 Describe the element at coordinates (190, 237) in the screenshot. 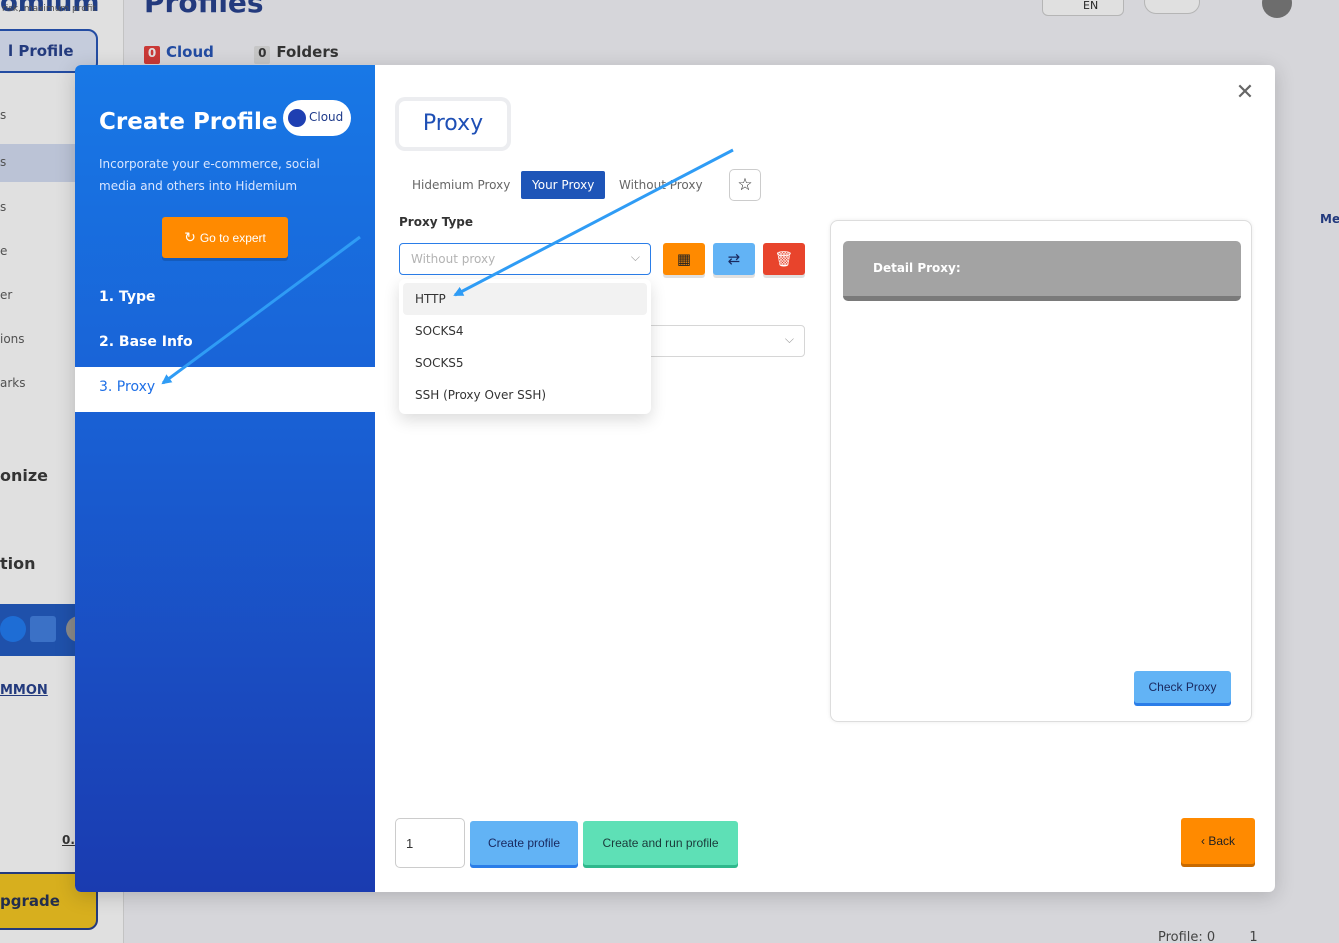

I see `refresh-icon: ↻` at that location.